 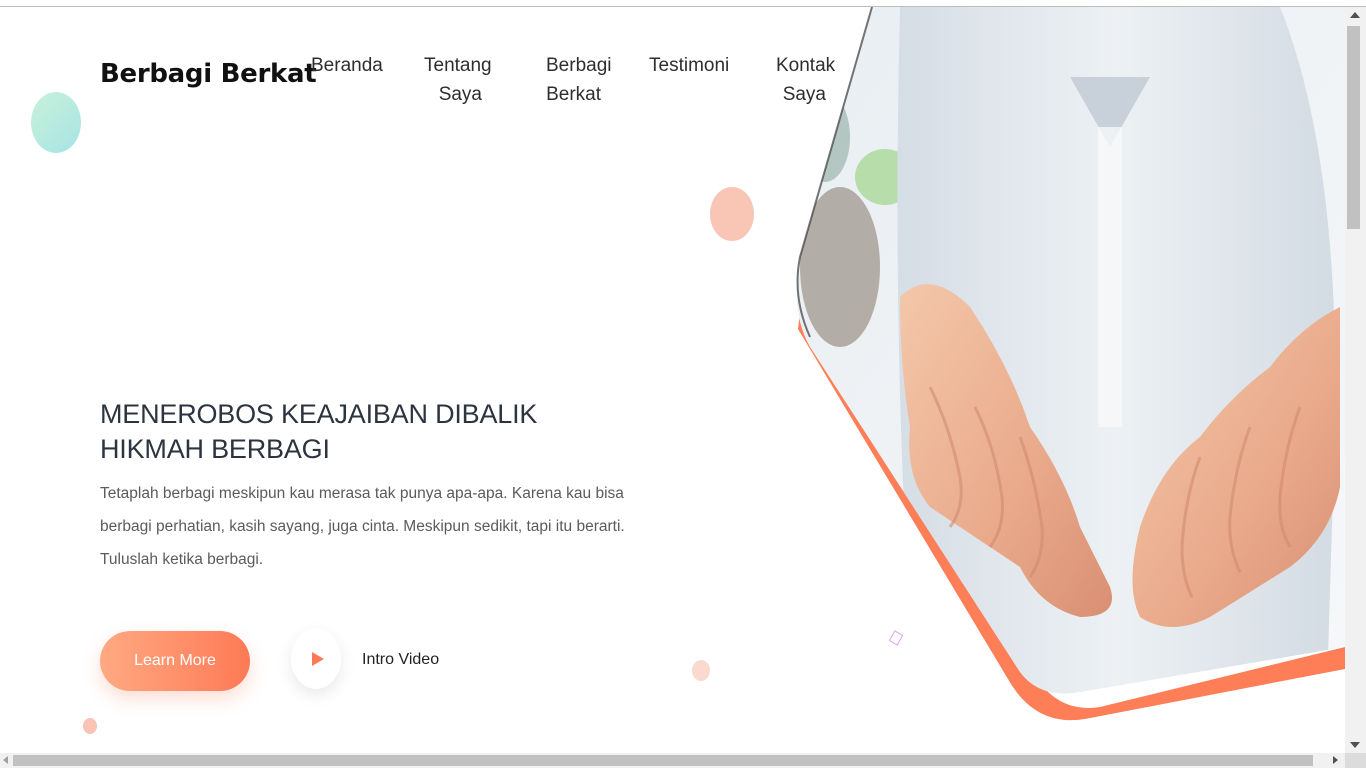 What do you see at coordinates (579, 80) in the screenshot?
I see `nav-item-berbagi-berkat: Berbagi Berkat` at bounding box center [579, 80].